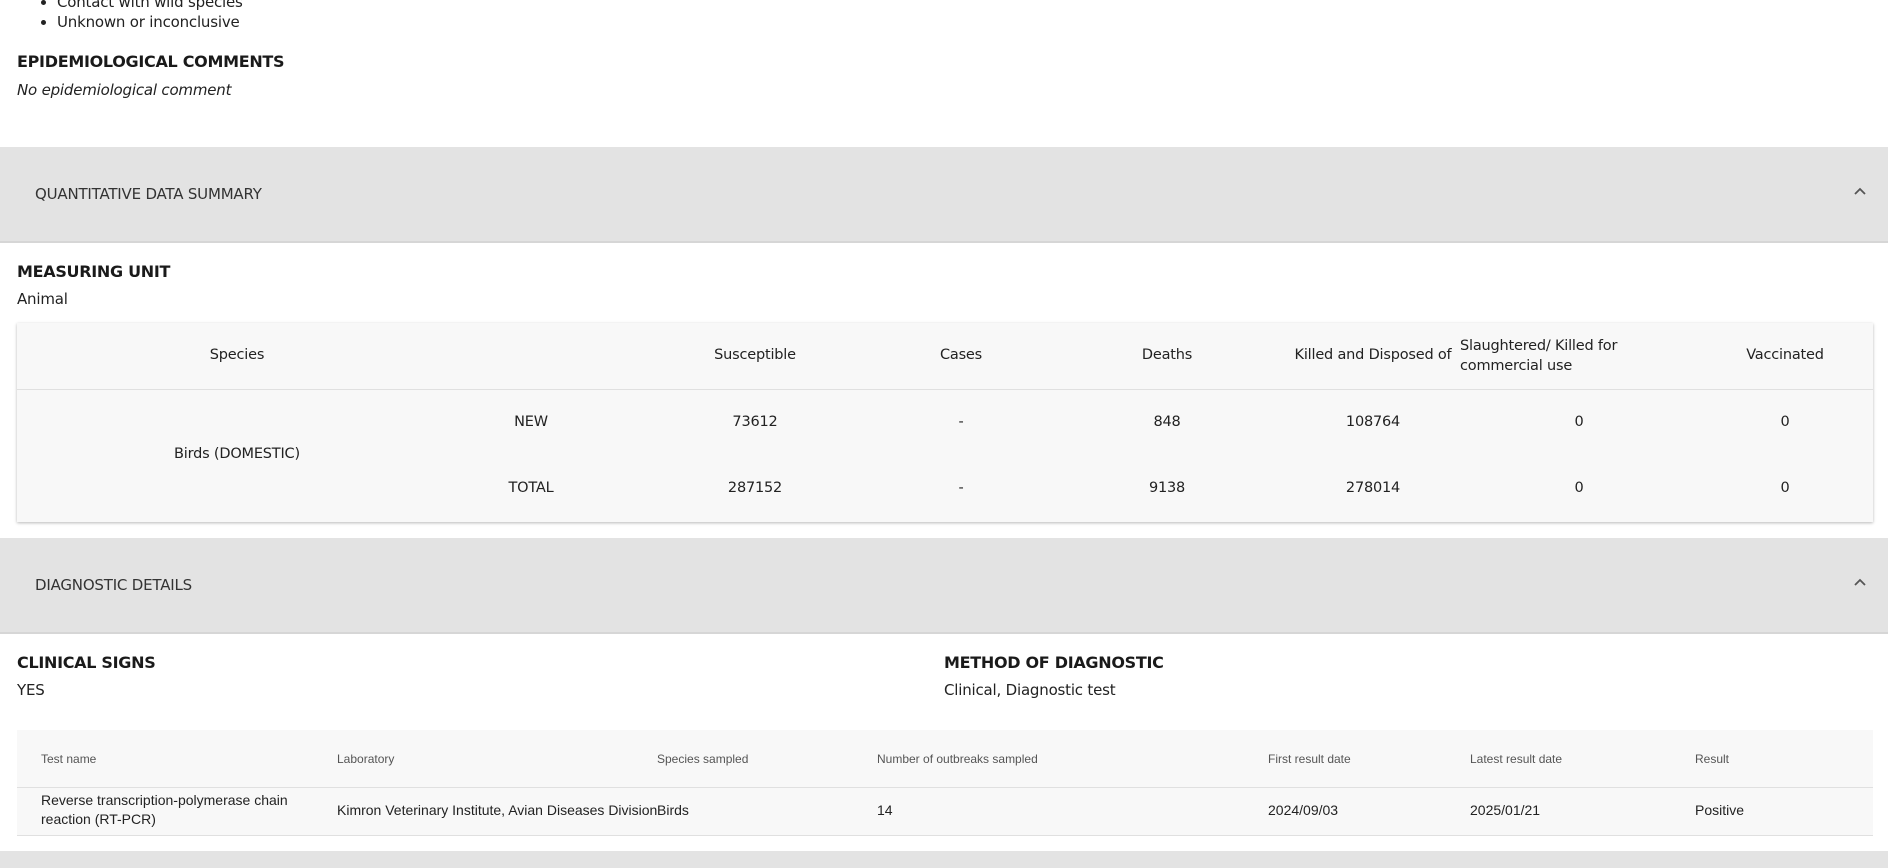  Describe the element at coordinates (31, 690) in the screenshot. I see `clinical-signs-value: YES` at that location.